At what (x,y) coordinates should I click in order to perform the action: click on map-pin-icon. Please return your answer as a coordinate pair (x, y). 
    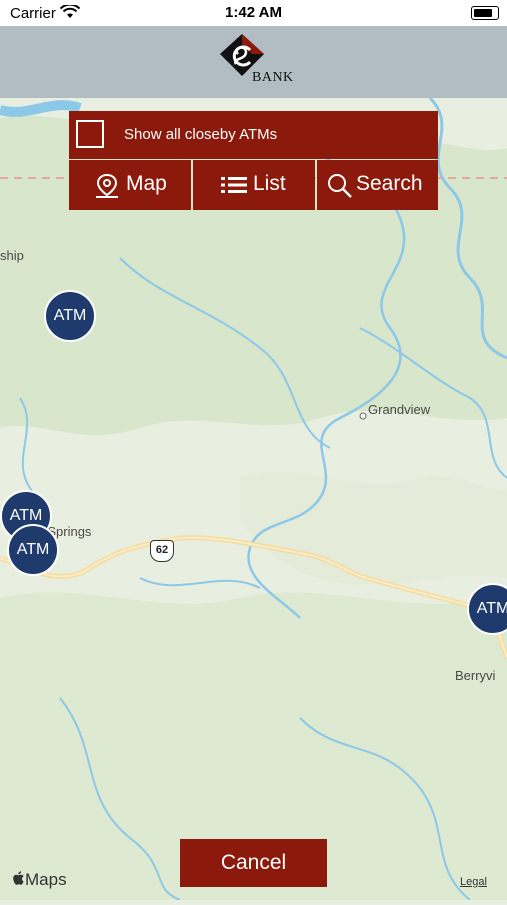
    Looking at the image, I should click on (107, 185).